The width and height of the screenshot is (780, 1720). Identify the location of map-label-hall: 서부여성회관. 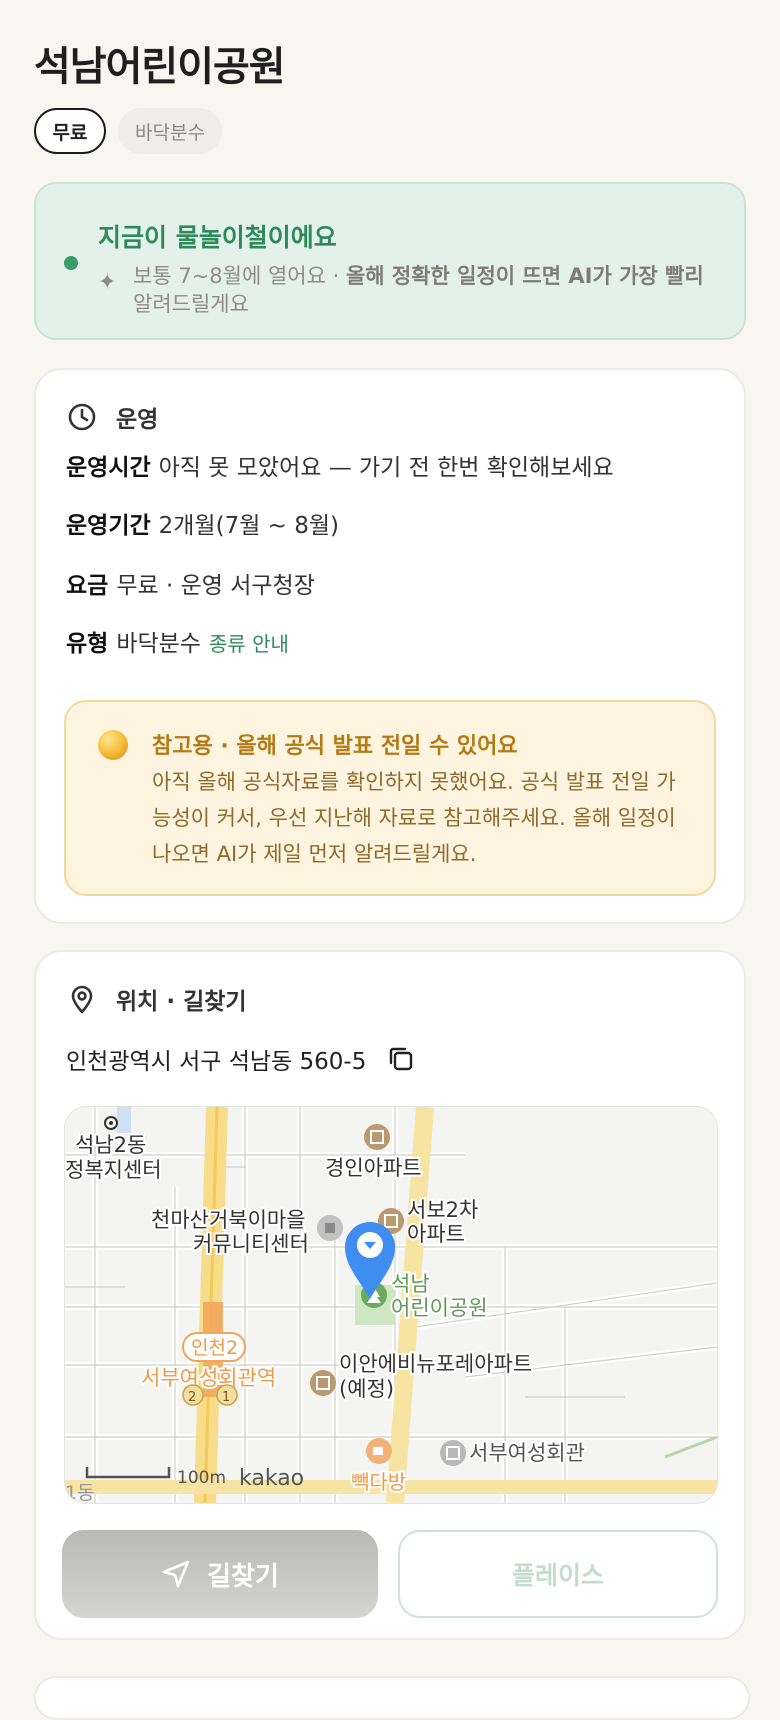
(527, 1453).